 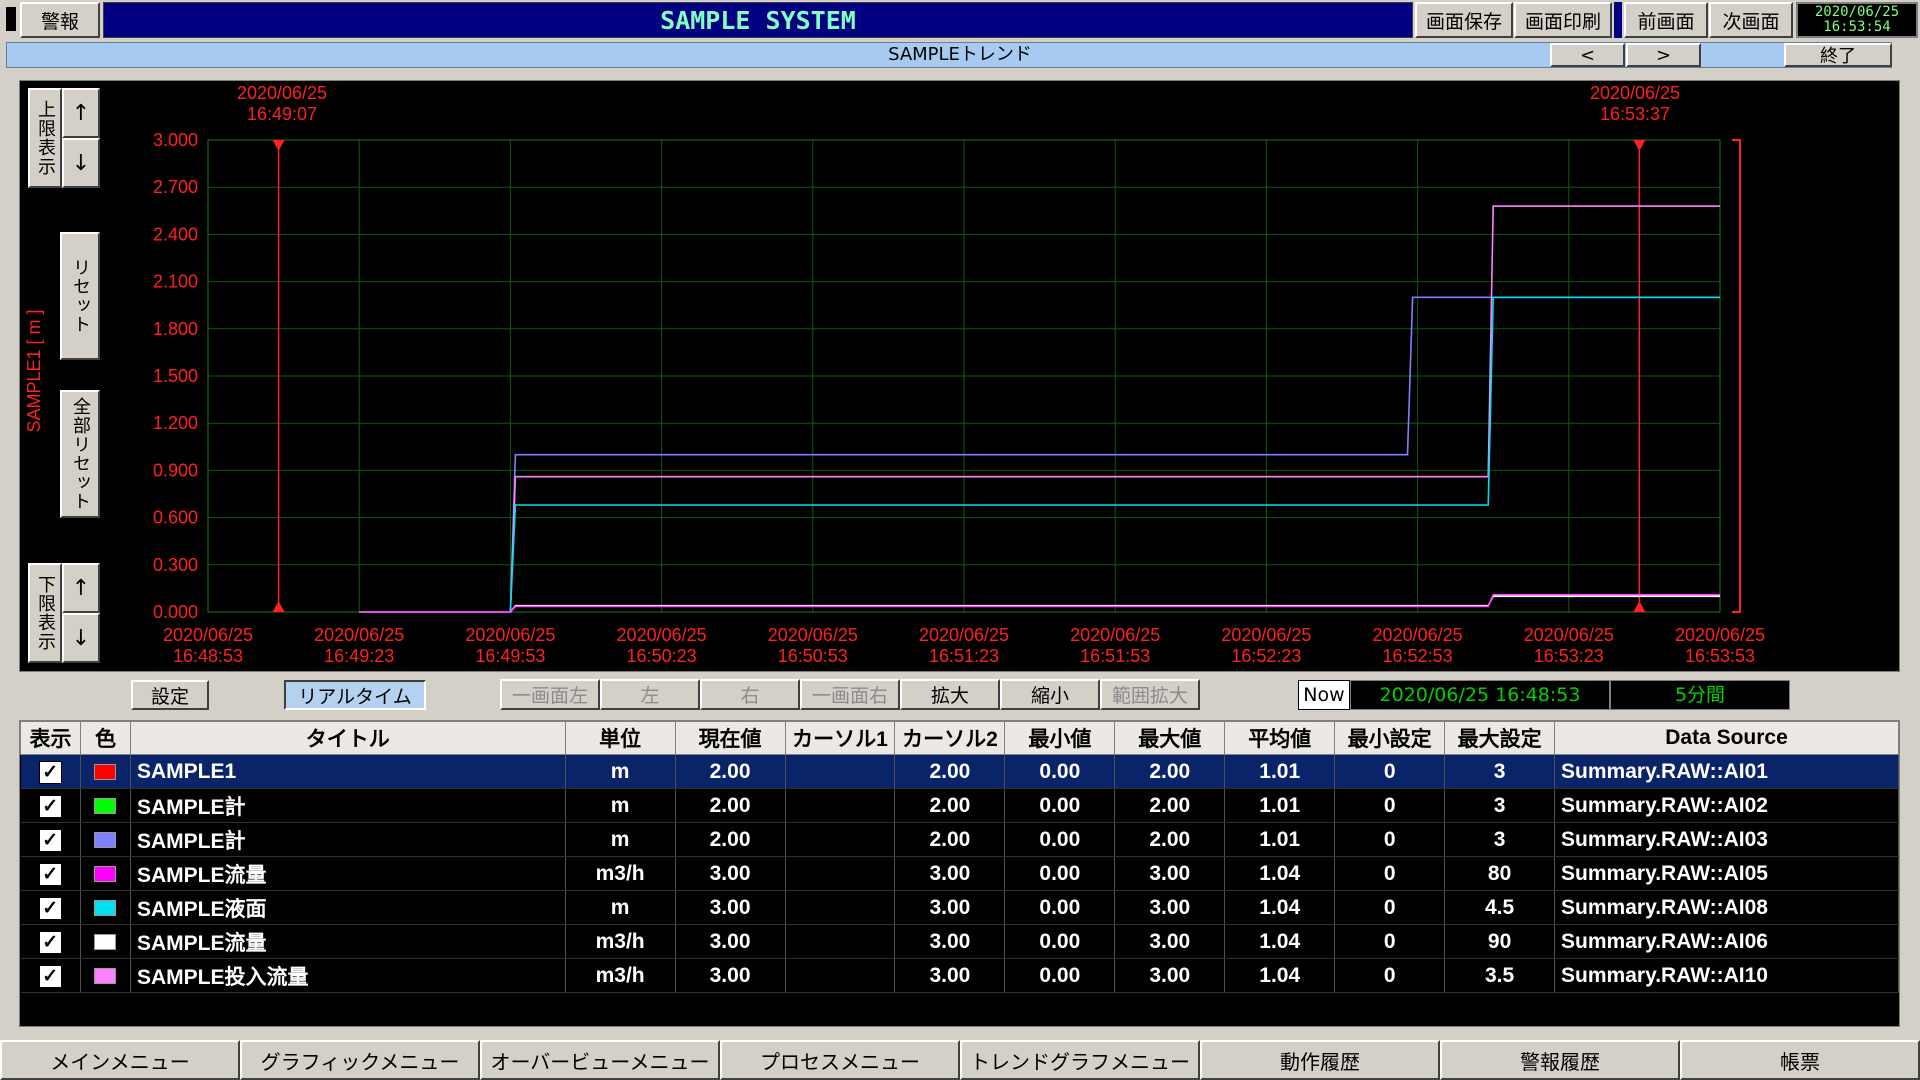 I want to click on column-header: カーソル2, so click(x=950, y=738).